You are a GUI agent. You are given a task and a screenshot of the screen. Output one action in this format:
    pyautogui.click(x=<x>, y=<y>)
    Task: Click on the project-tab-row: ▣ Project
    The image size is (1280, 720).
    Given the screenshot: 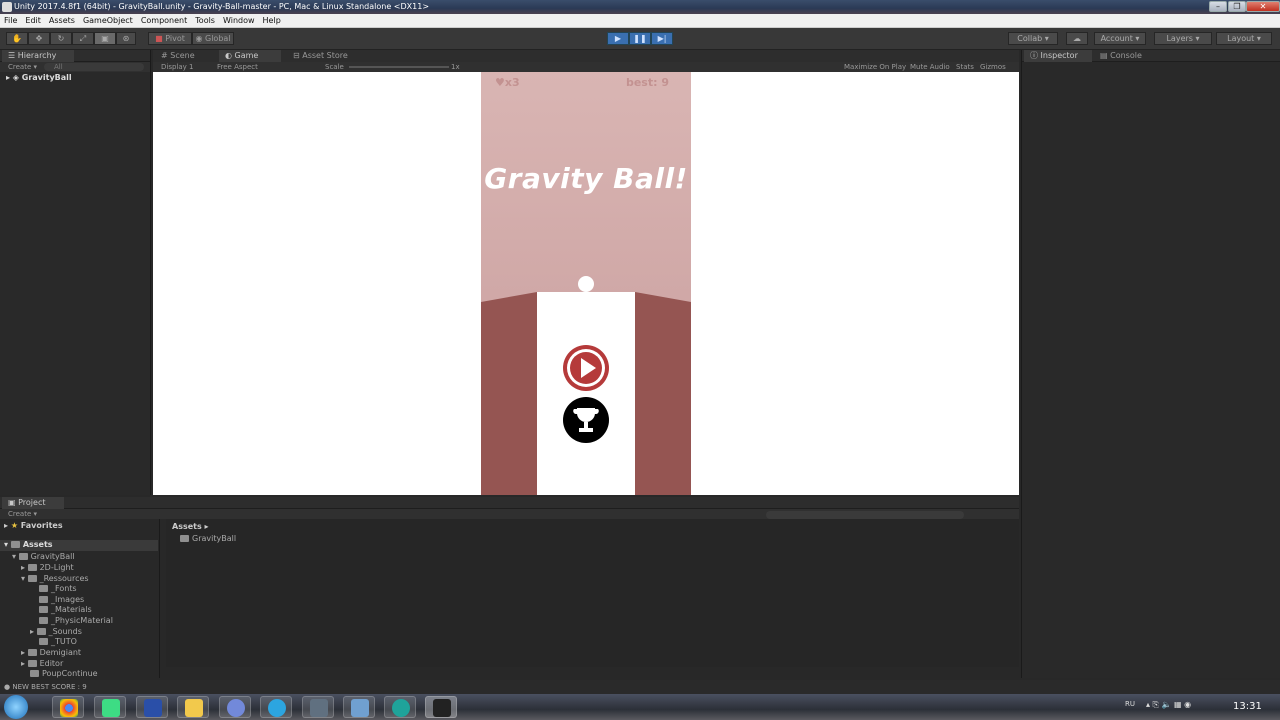 What is the action you would take?
    pyautogui.click(x=509, y=503)
    